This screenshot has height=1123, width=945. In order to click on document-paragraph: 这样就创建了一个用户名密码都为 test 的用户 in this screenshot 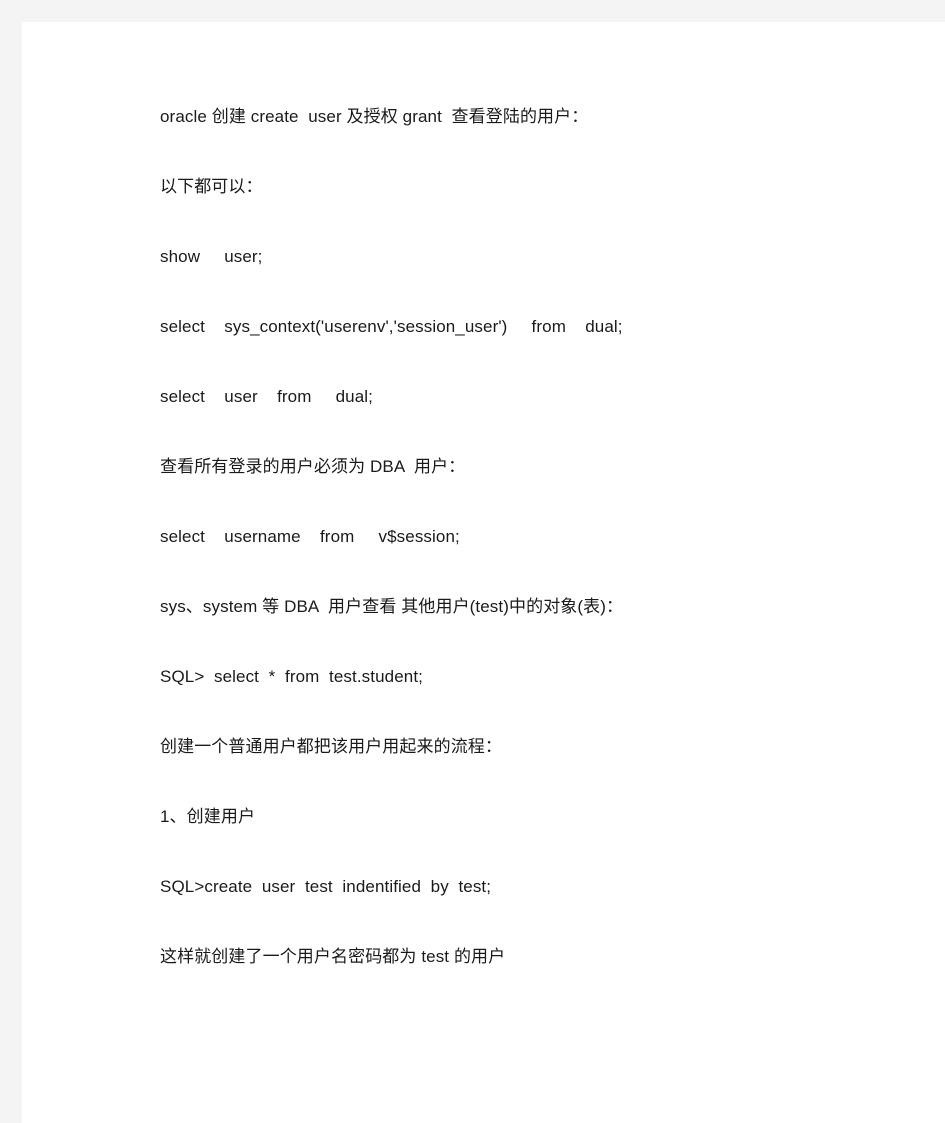, I will do `click(333, 956)`.